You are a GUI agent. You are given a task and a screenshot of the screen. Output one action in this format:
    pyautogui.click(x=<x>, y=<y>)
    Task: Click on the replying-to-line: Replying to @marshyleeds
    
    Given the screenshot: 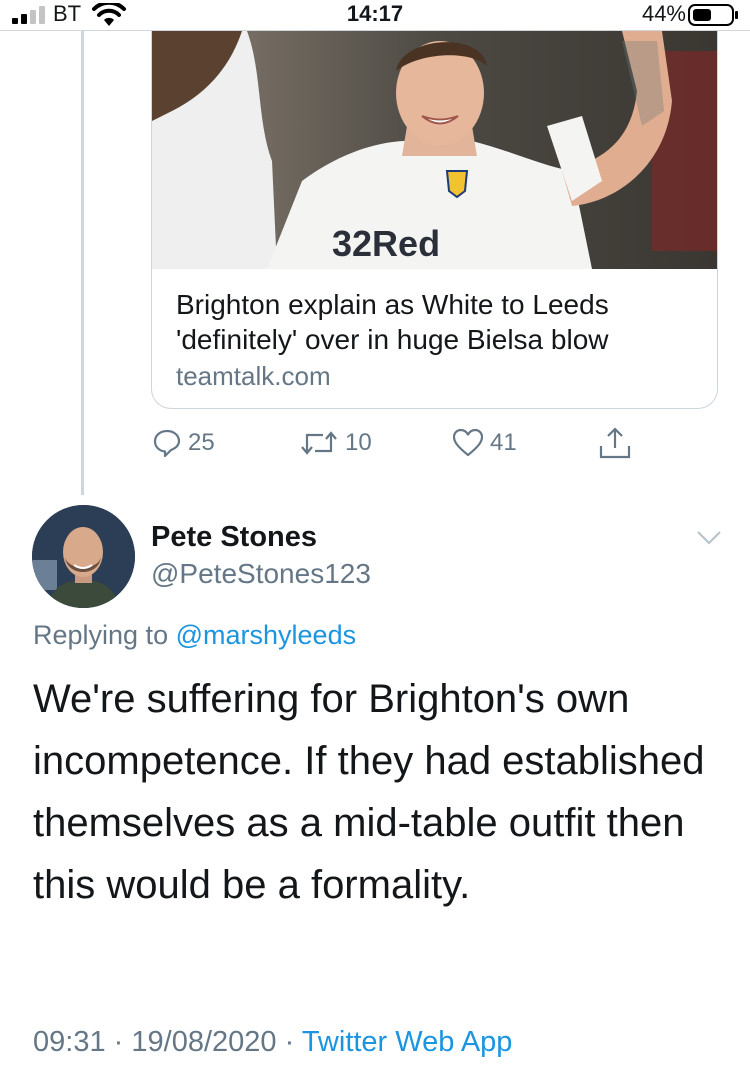 What is the action you would take?
    pyautogui.click(x=194, y=635)
    